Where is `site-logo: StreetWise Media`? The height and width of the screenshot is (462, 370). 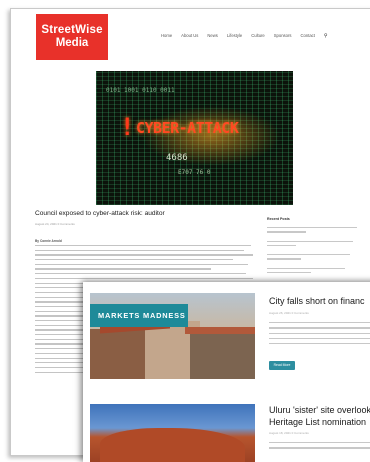 site-logo: StreetWise Media is located at coordinates (72, 37).